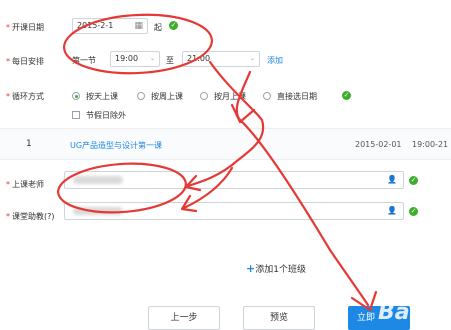  What do you see at coordinates (346, 95) in the screenshot?
I see `repeat-mode-check-icon: ✓` at bounding box center [346, 95].